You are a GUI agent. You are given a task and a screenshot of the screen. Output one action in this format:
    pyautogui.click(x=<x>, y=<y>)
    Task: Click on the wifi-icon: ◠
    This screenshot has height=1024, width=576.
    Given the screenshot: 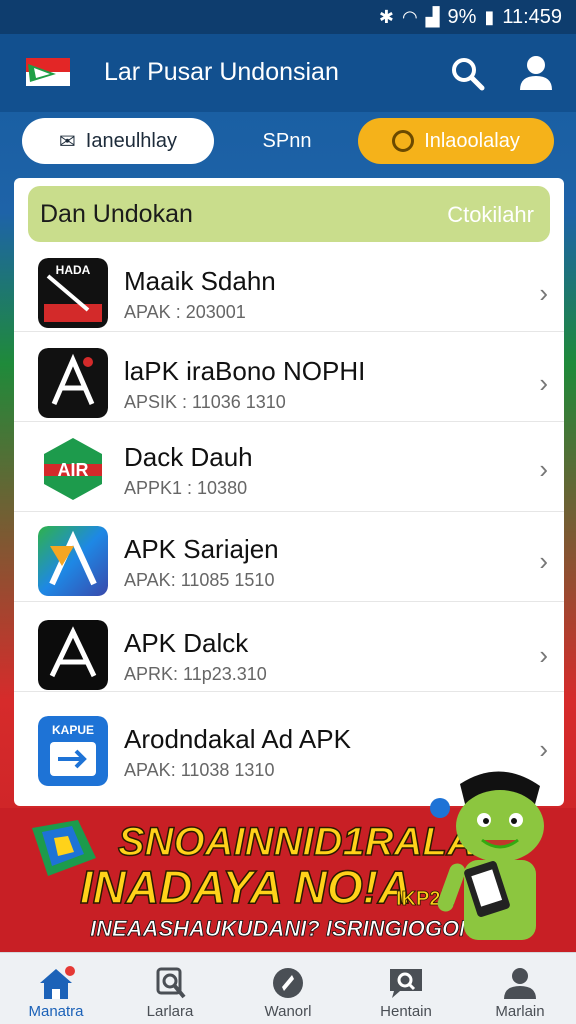 What is the action you would take?
    pyautogui.click(x=409, y=16)
    